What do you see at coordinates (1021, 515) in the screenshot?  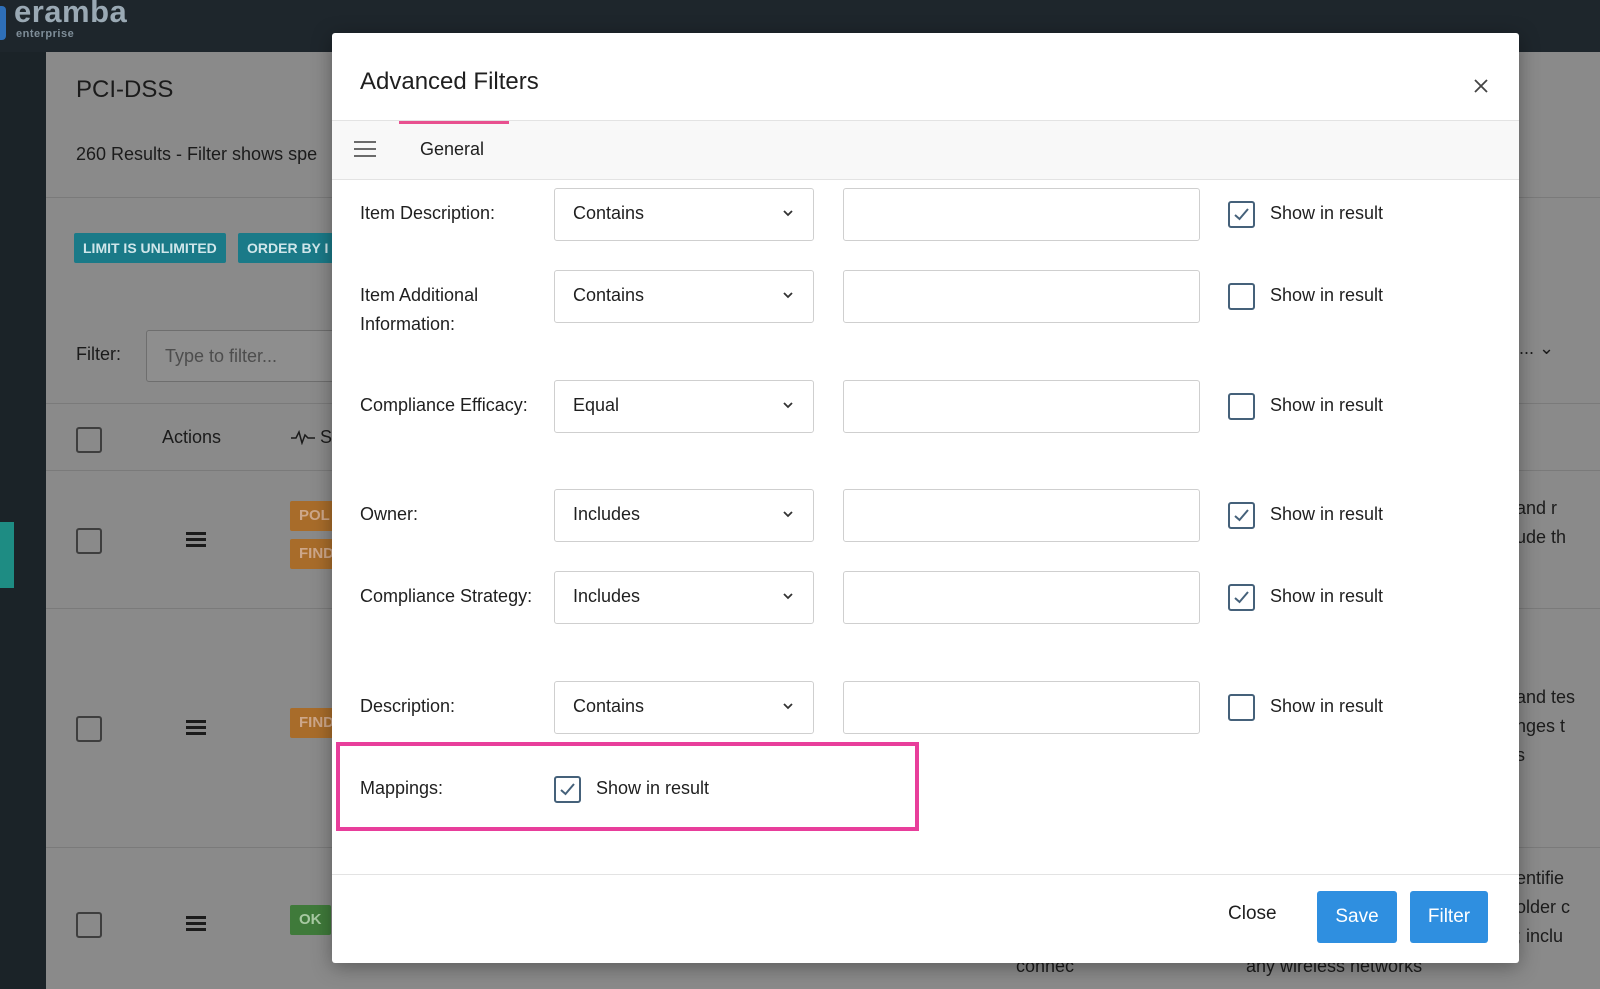 I see `value-input-owner` at bounding box center [1021, 515].